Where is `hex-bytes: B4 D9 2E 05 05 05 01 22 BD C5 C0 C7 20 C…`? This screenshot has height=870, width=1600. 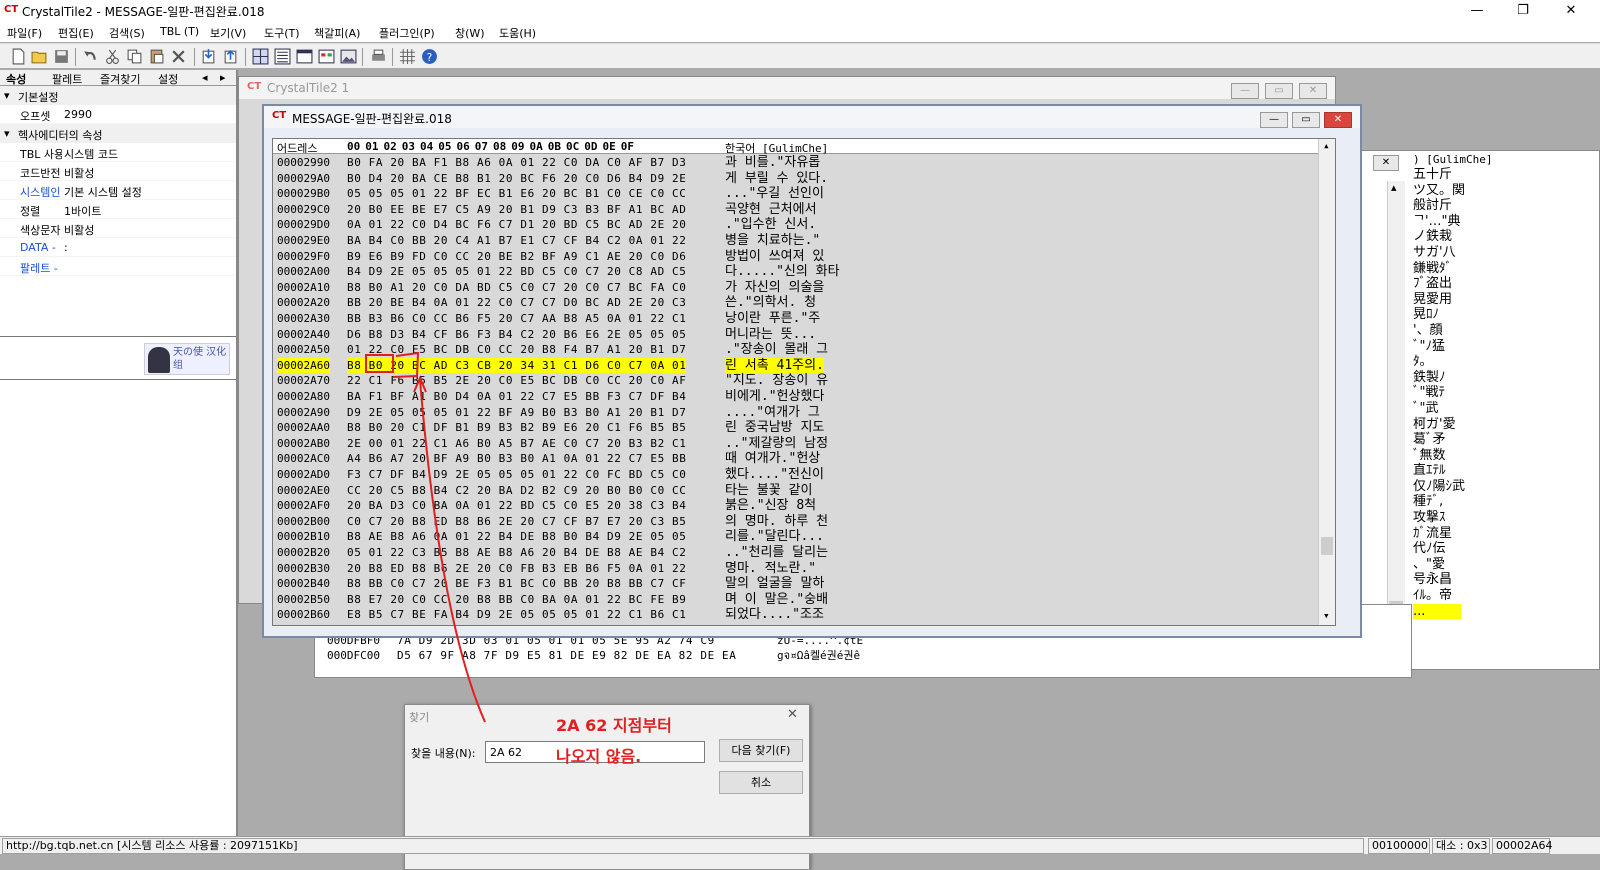 hex-bytes: B4 D9 2E 05 05 05 01 22 BD C5 C0 C7 20 C… is located at coordinates (516, 271).